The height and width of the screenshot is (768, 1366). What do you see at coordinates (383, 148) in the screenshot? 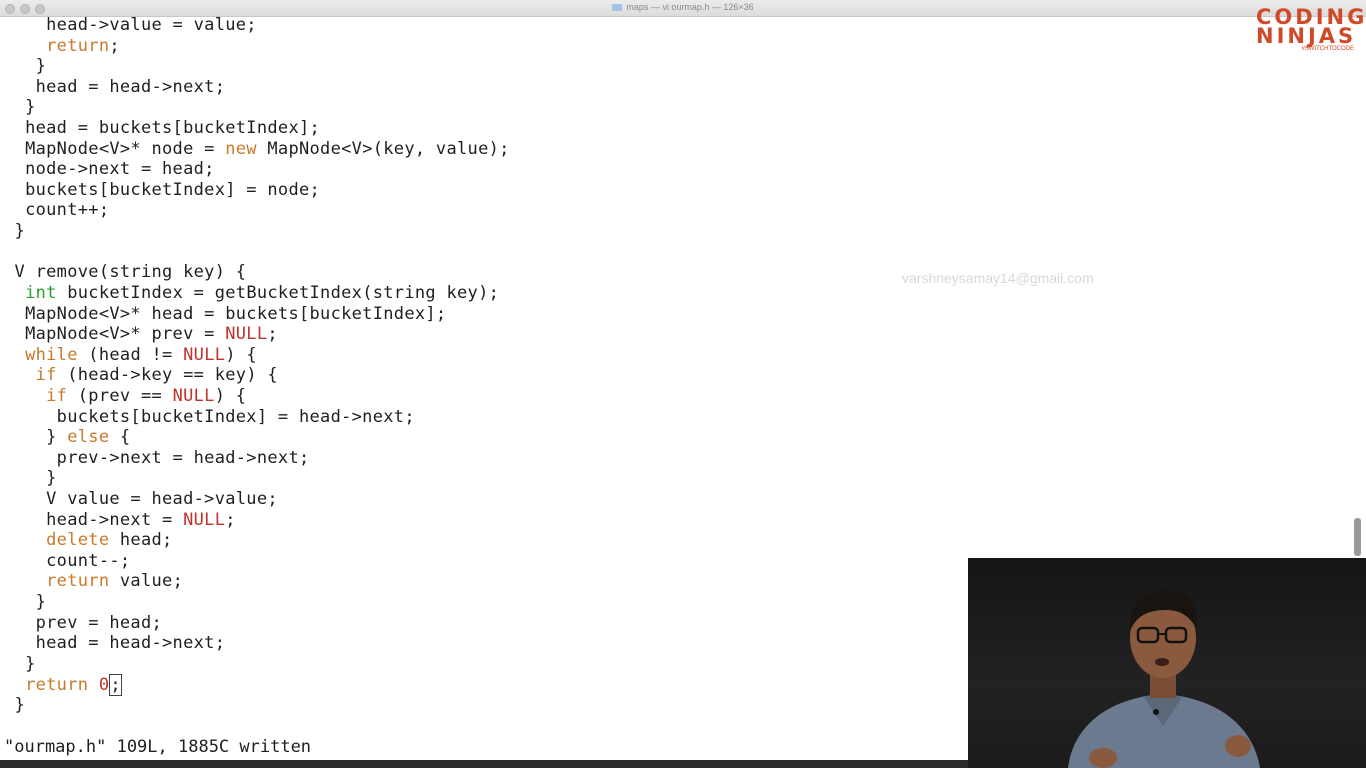
I see `code-token: MapNode<V>(key, value);` at bounding box center [383, 148].